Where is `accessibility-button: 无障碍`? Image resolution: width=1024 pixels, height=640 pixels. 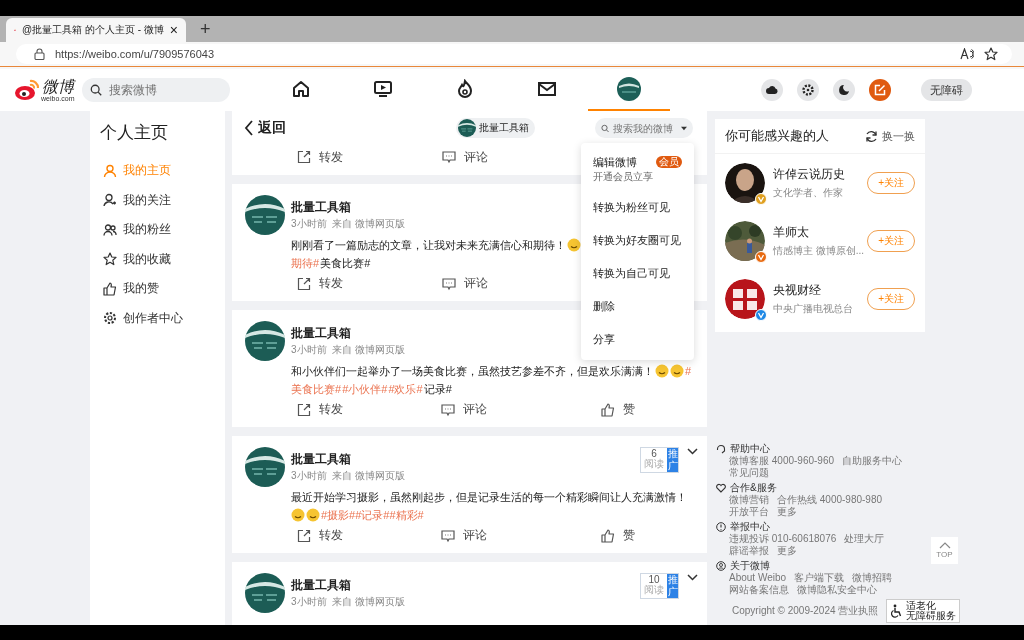
accessibility-button: 无障碍 is located at coordinates (946, 90).